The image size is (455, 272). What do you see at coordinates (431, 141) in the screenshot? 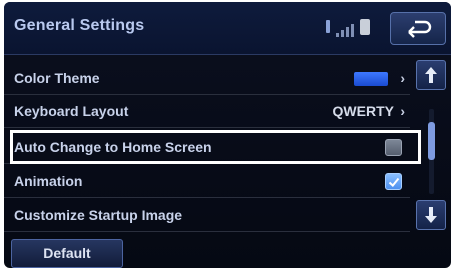
I see `scrollbar-thumb` at bounding box center [431, 141].